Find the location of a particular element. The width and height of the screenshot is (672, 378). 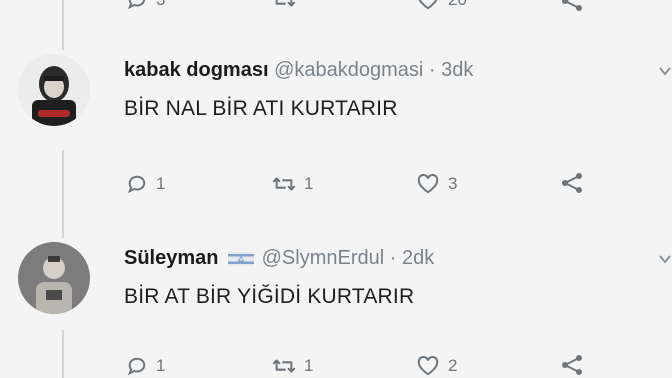

thread-line-top is located at coordinates (63, 25).